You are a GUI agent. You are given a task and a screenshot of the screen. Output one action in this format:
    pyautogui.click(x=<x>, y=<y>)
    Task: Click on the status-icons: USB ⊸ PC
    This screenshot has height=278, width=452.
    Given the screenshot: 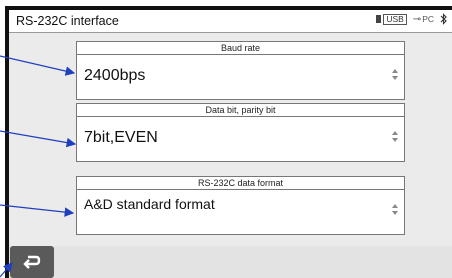 What is the action you would take?
    pyautogui.click(x=412, y=19)
    